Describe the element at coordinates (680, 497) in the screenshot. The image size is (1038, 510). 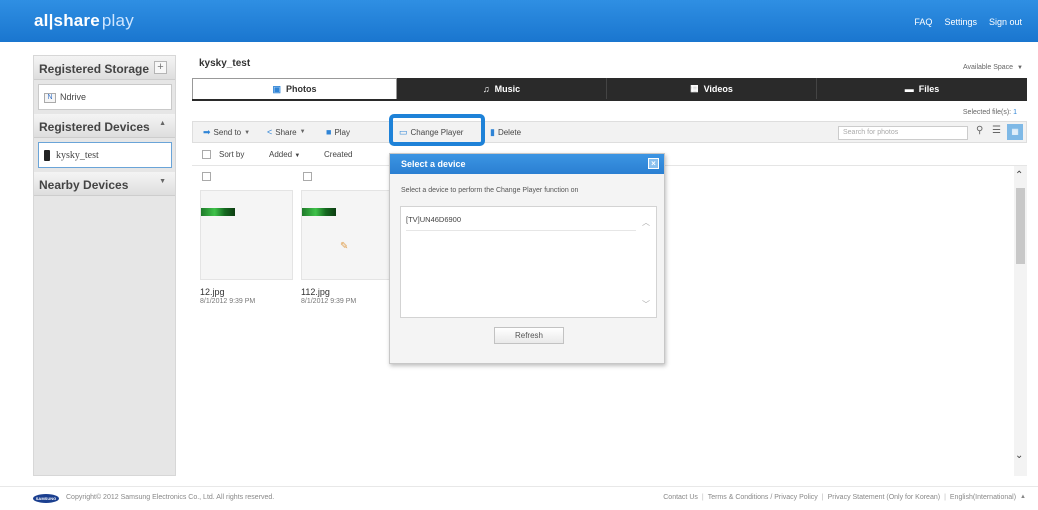
I see `contact-us-link: Contact Us` at that location.